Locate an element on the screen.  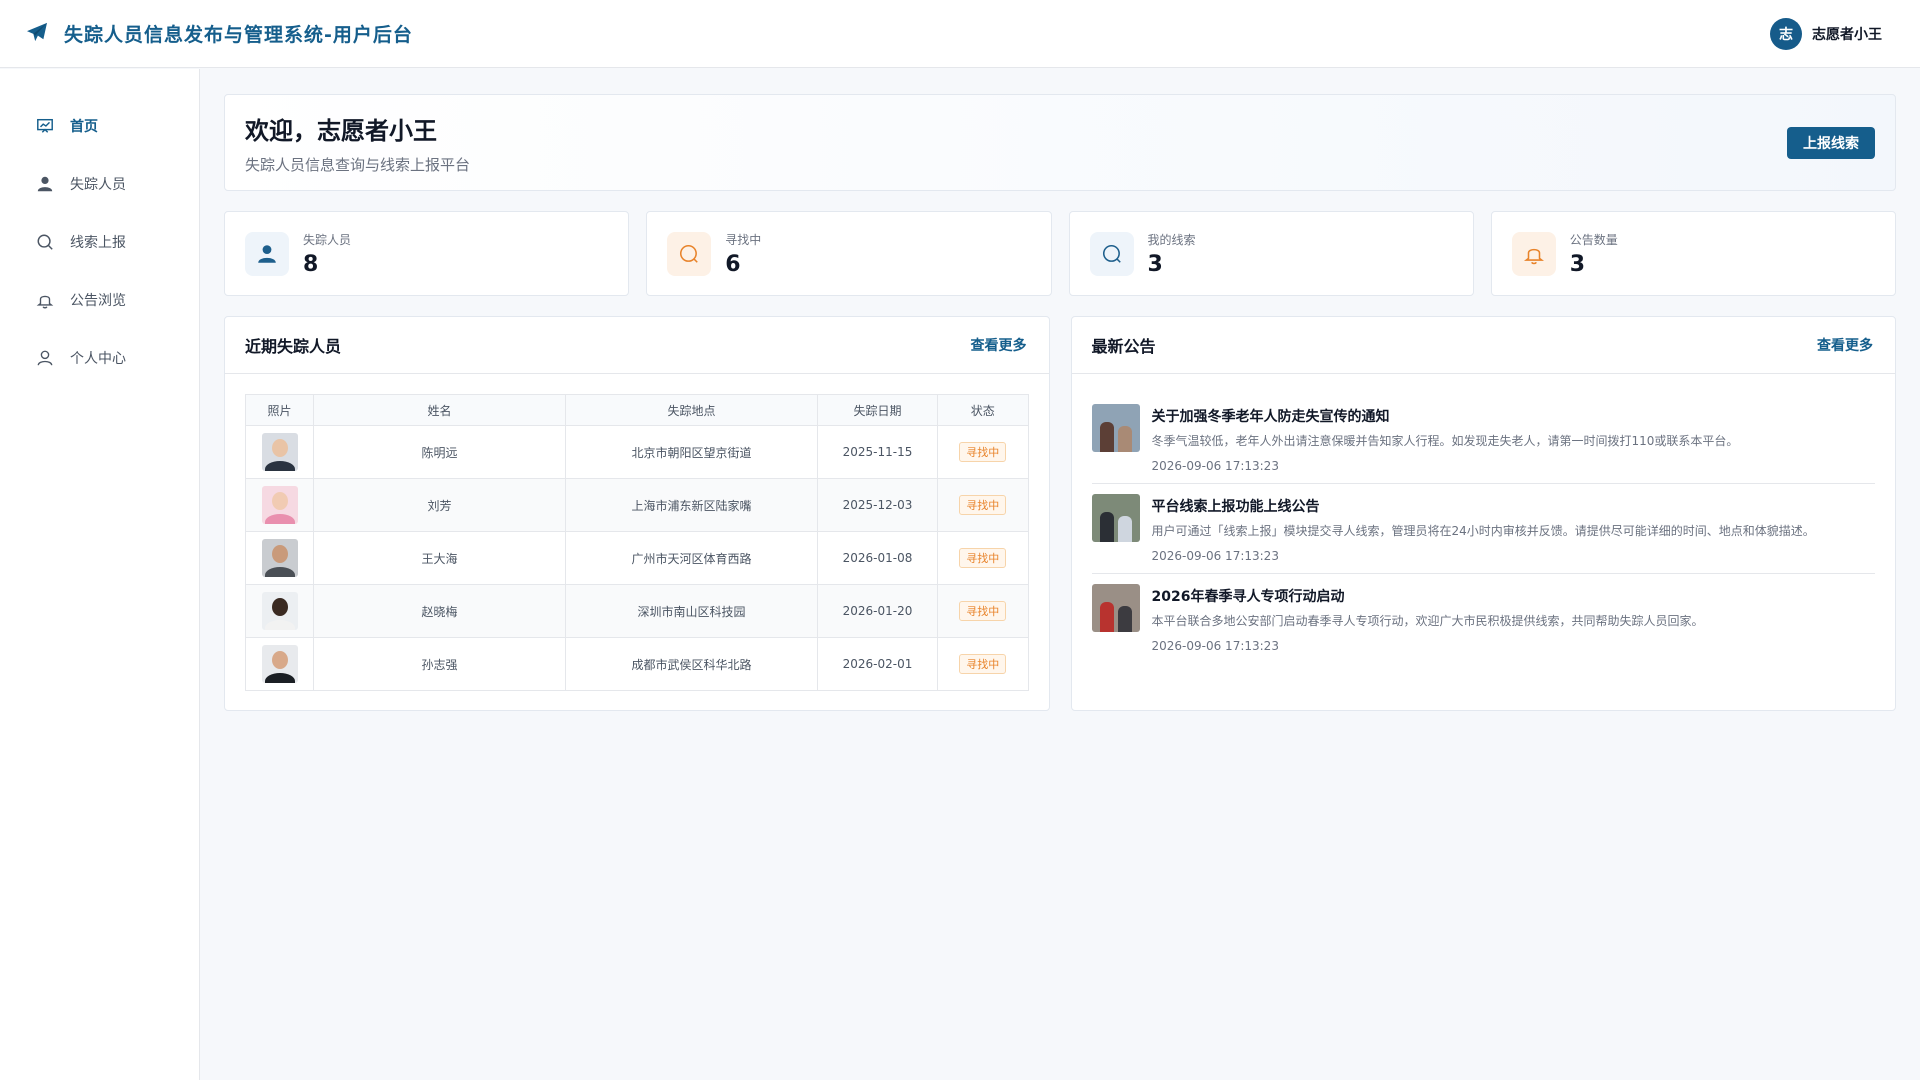
top-bar: 失踪人员信息发布与管理系统-用户后台 志 志愿者小王 is located at coordinates (960, 34).